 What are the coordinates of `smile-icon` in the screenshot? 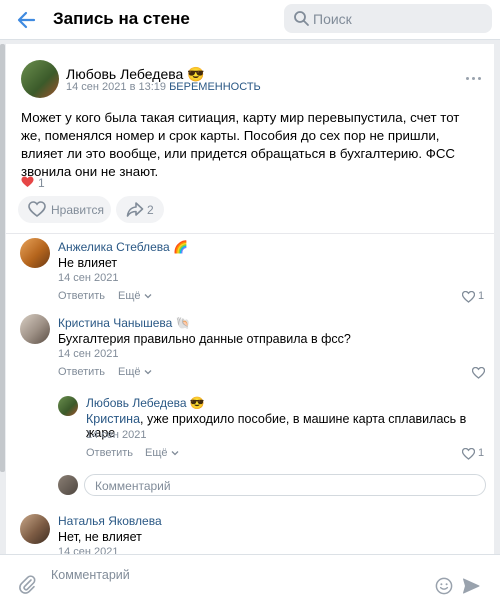 It's located at (444, 586).